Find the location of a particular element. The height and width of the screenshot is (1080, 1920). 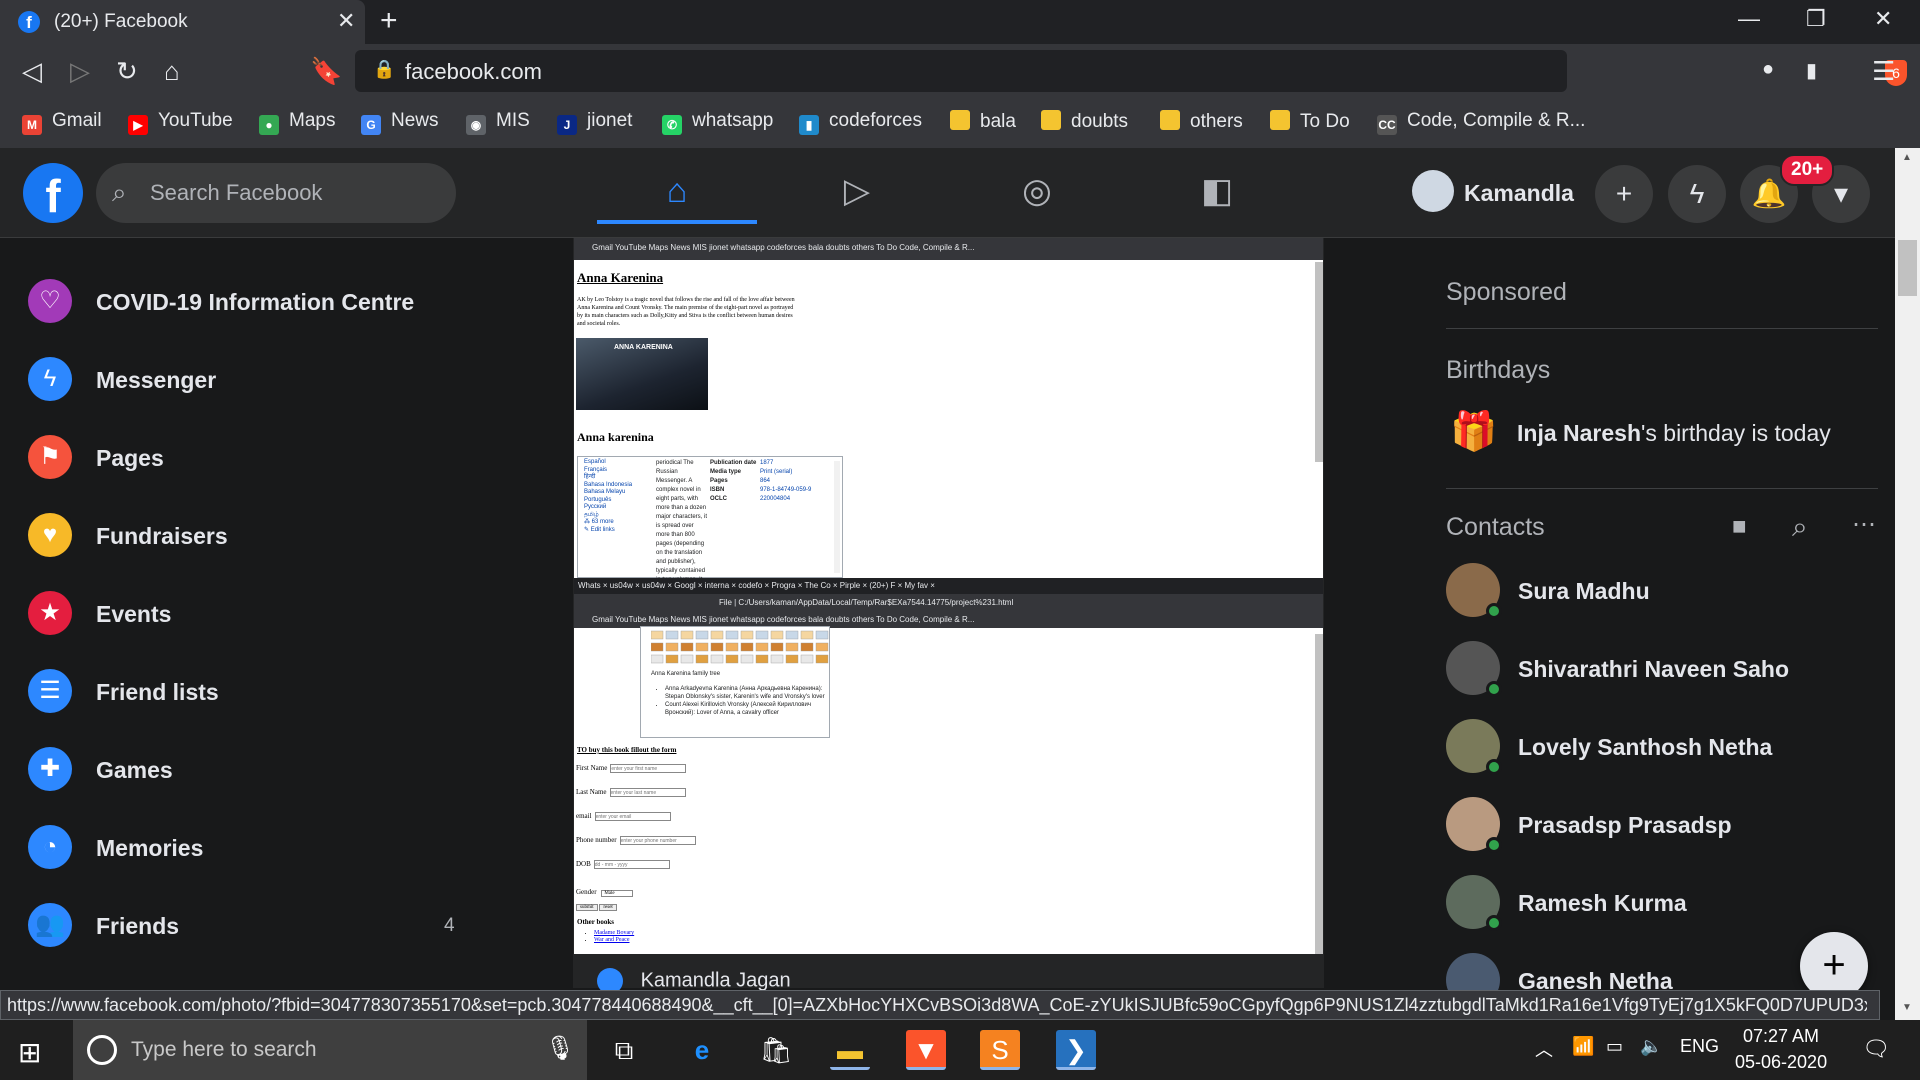

reload-icon: ↻ is located at coordinates (127, 71).